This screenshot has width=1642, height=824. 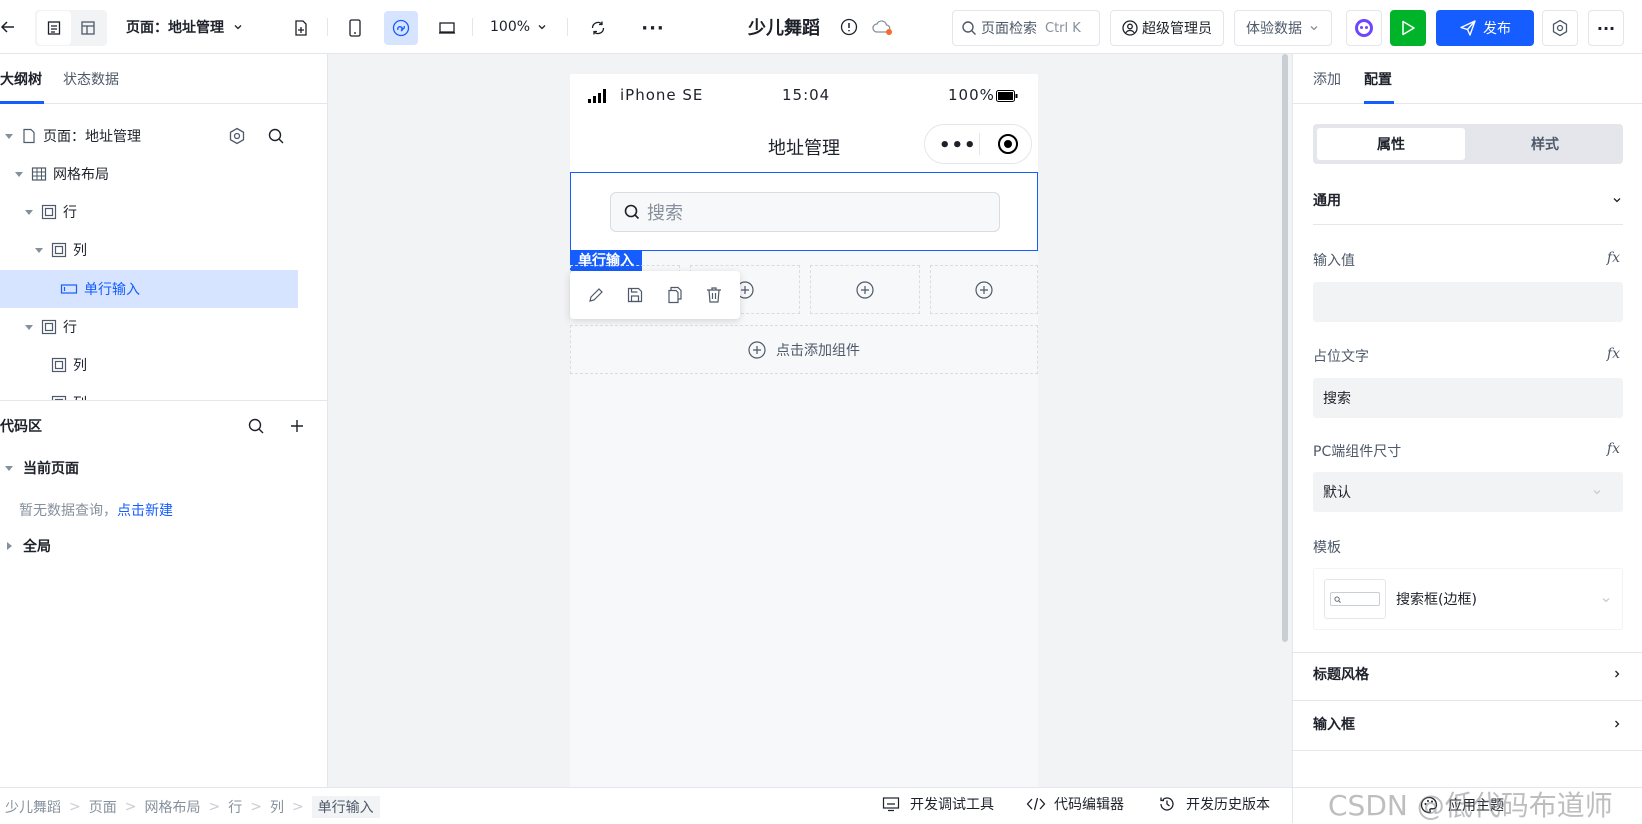 What do you see at coordinates (1617, 724) in the screenshot?
I see `chevron-right-icon` at bounding box center [1617, 724].